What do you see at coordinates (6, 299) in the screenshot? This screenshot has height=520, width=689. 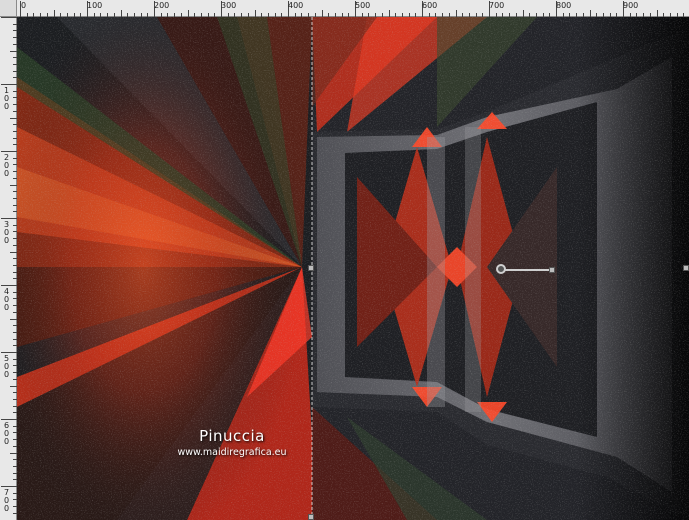 I see `ruler-label-v-400: 4 0 0` at bounding box center [6, 299].